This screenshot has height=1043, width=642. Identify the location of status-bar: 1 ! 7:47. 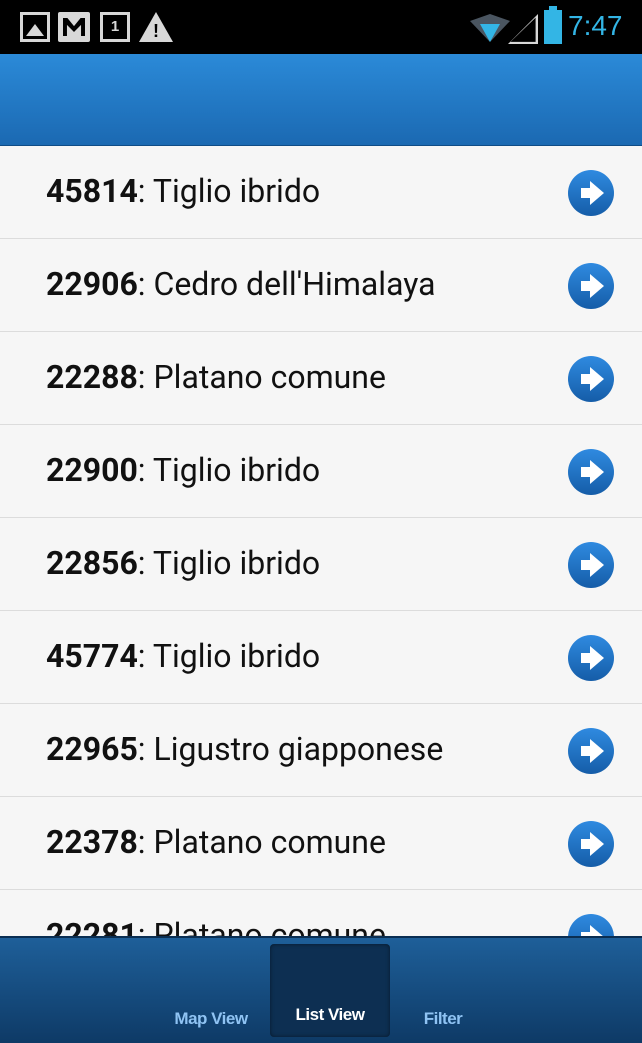
(321, 27).